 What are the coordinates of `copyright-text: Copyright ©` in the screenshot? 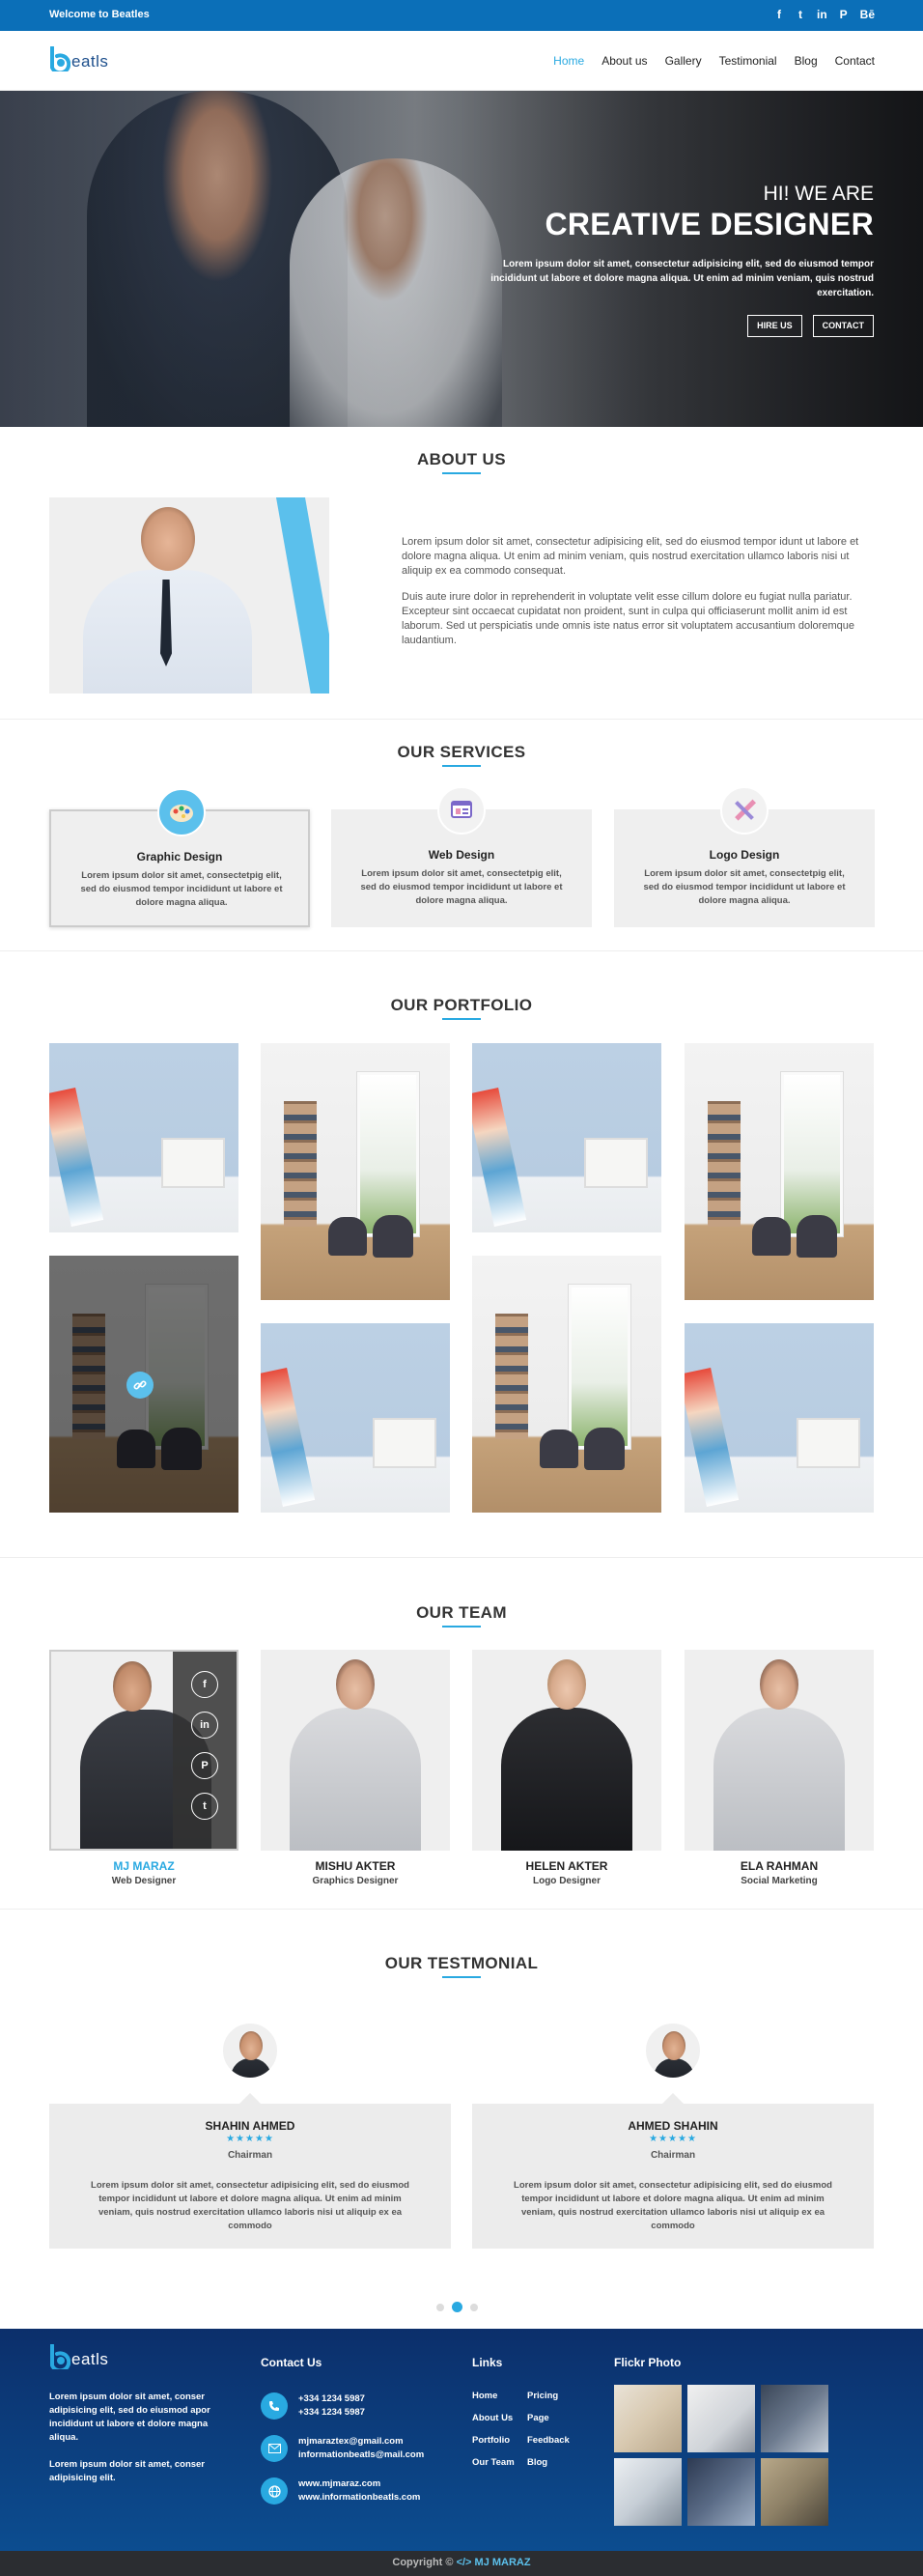 It's located at (423, 2562).